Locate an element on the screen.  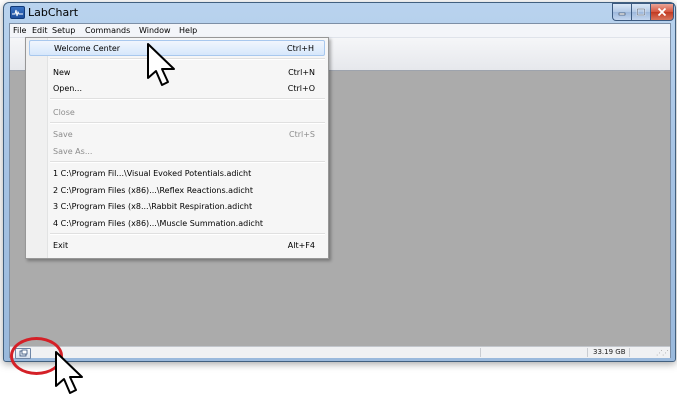
menu-item-shortcut: Alt+F4 is located at coordinates (301, 245).